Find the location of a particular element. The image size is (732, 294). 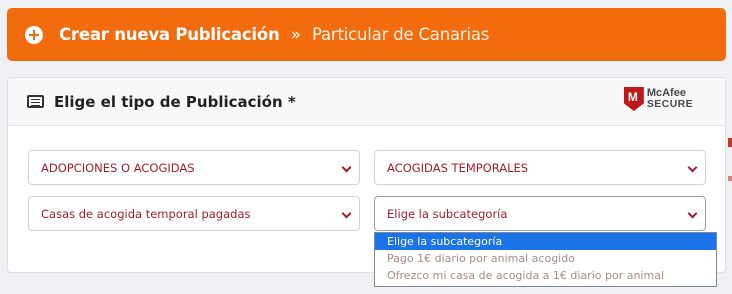

category-select: ADOPCIONES O ACOGIDAS is located at coordinates (194, 167).